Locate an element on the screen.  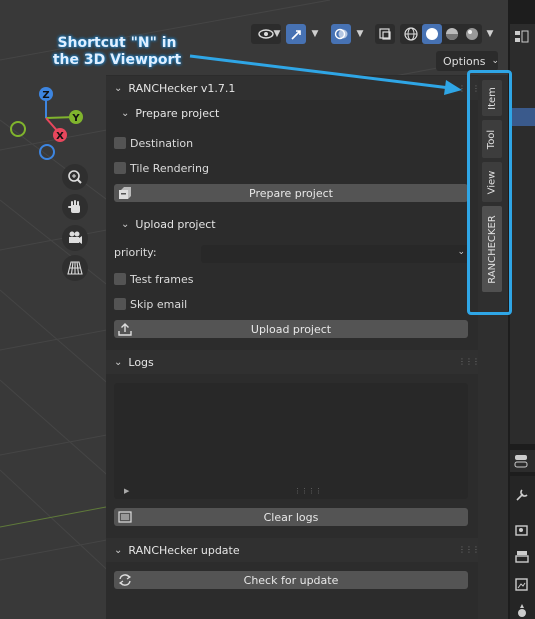
x-axis-label: X is located at coordinates (60, 136).